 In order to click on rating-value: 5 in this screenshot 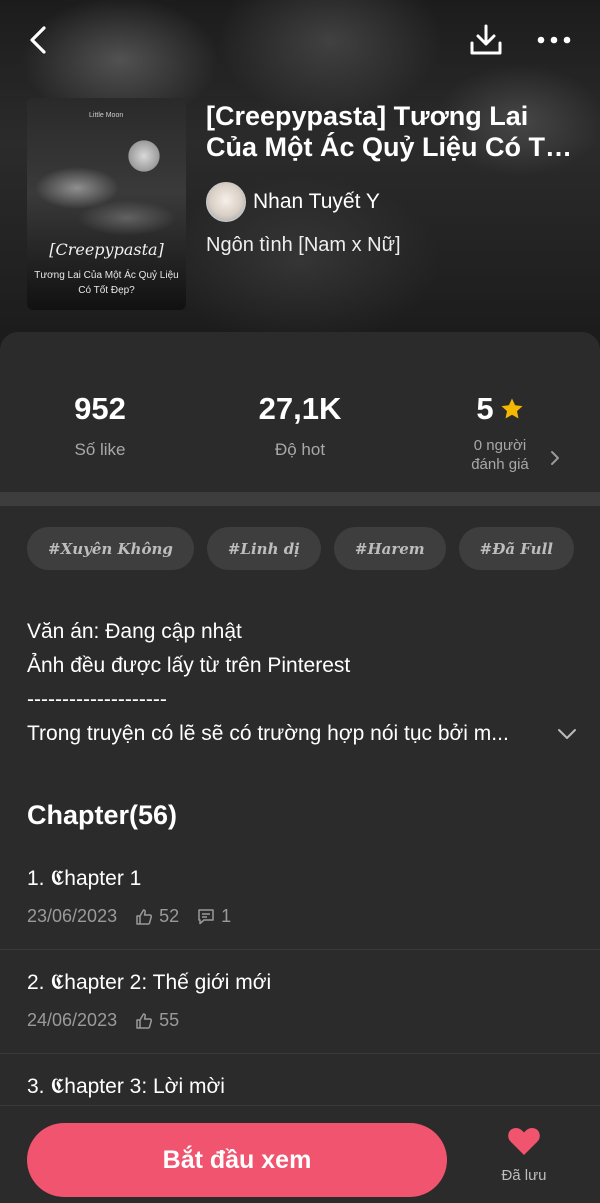, I will do `click(485, 408)`.